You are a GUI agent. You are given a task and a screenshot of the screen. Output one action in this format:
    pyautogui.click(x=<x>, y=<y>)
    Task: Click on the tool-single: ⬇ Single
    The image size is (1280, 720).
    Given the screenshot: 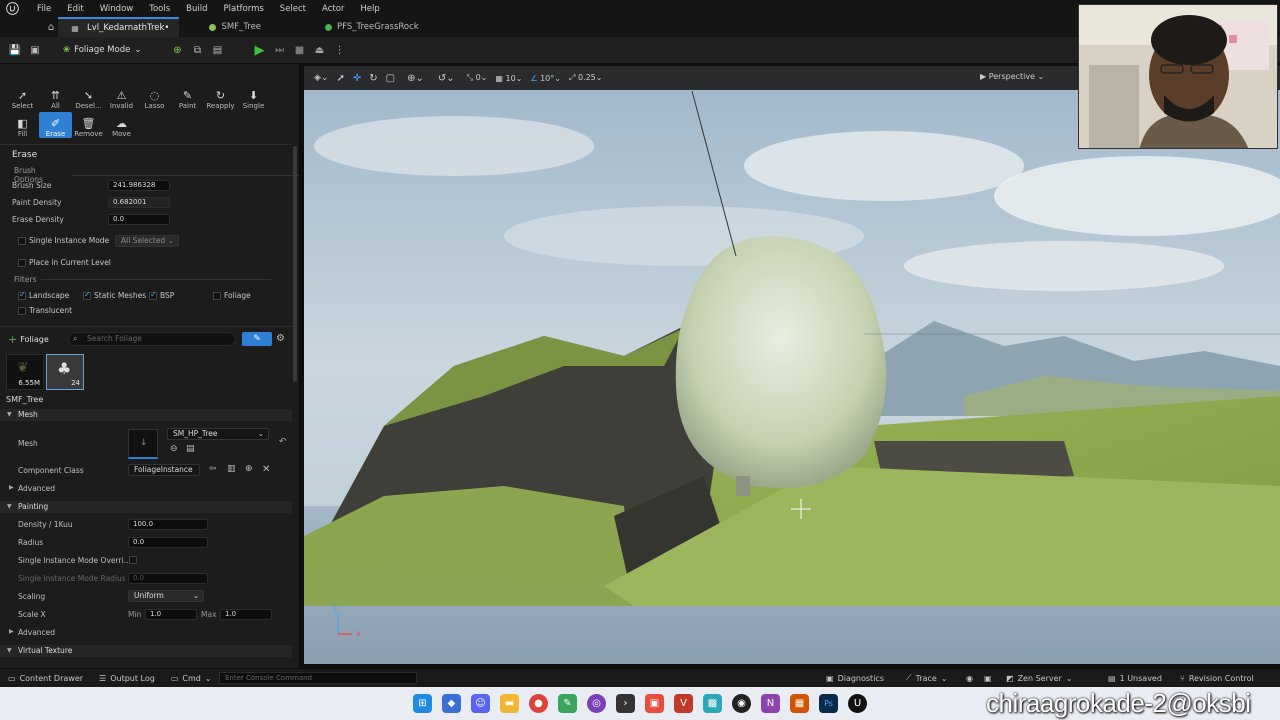 What is the action you would take?
    pyautogui.click(x=253, y=97)
    